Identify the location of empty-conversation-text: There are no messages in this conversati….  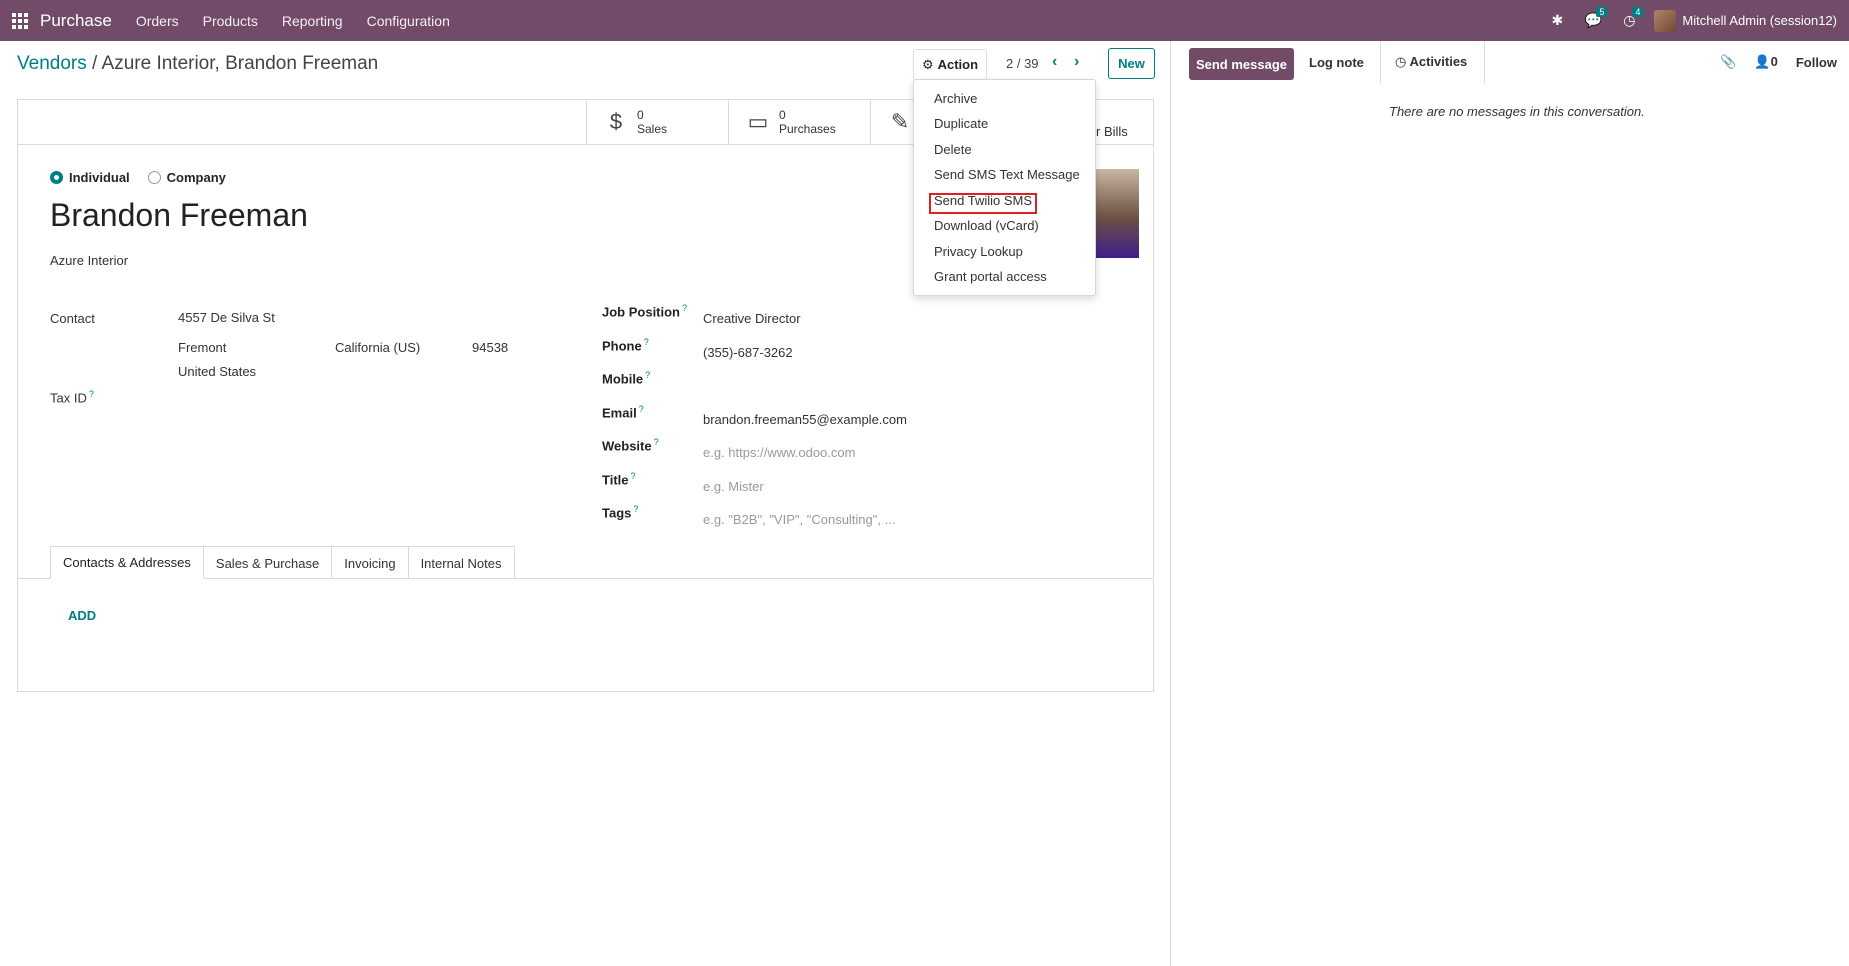
(1517, 111).